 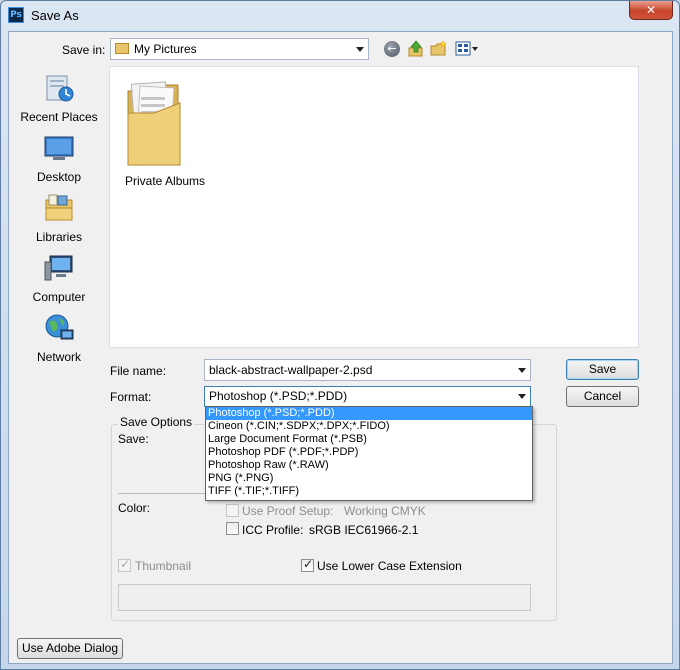 I want to click on save-button: Save, so click(x=602, y=369).